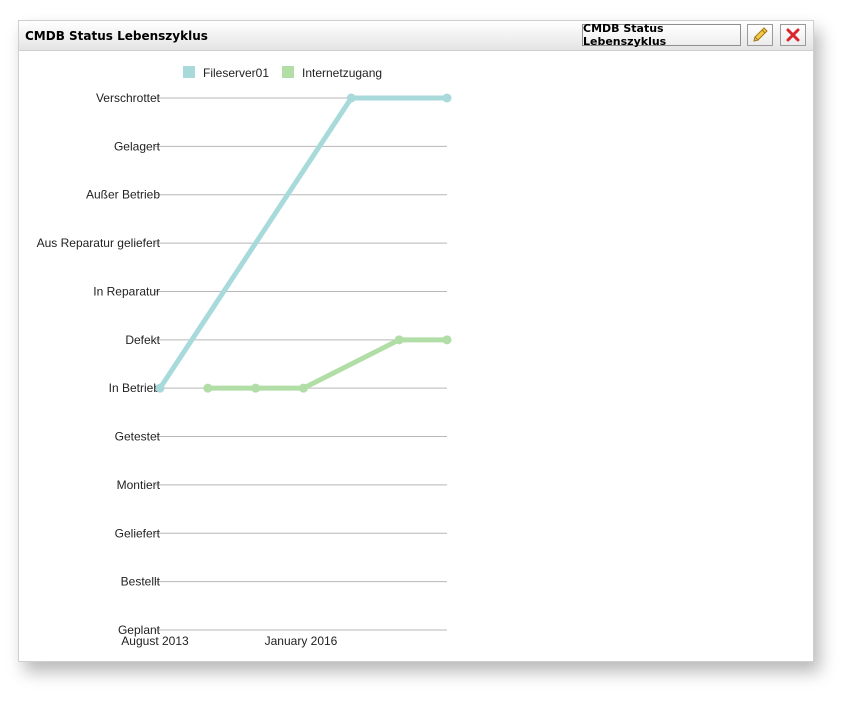  I want to click on close-button, so click(793, 35).